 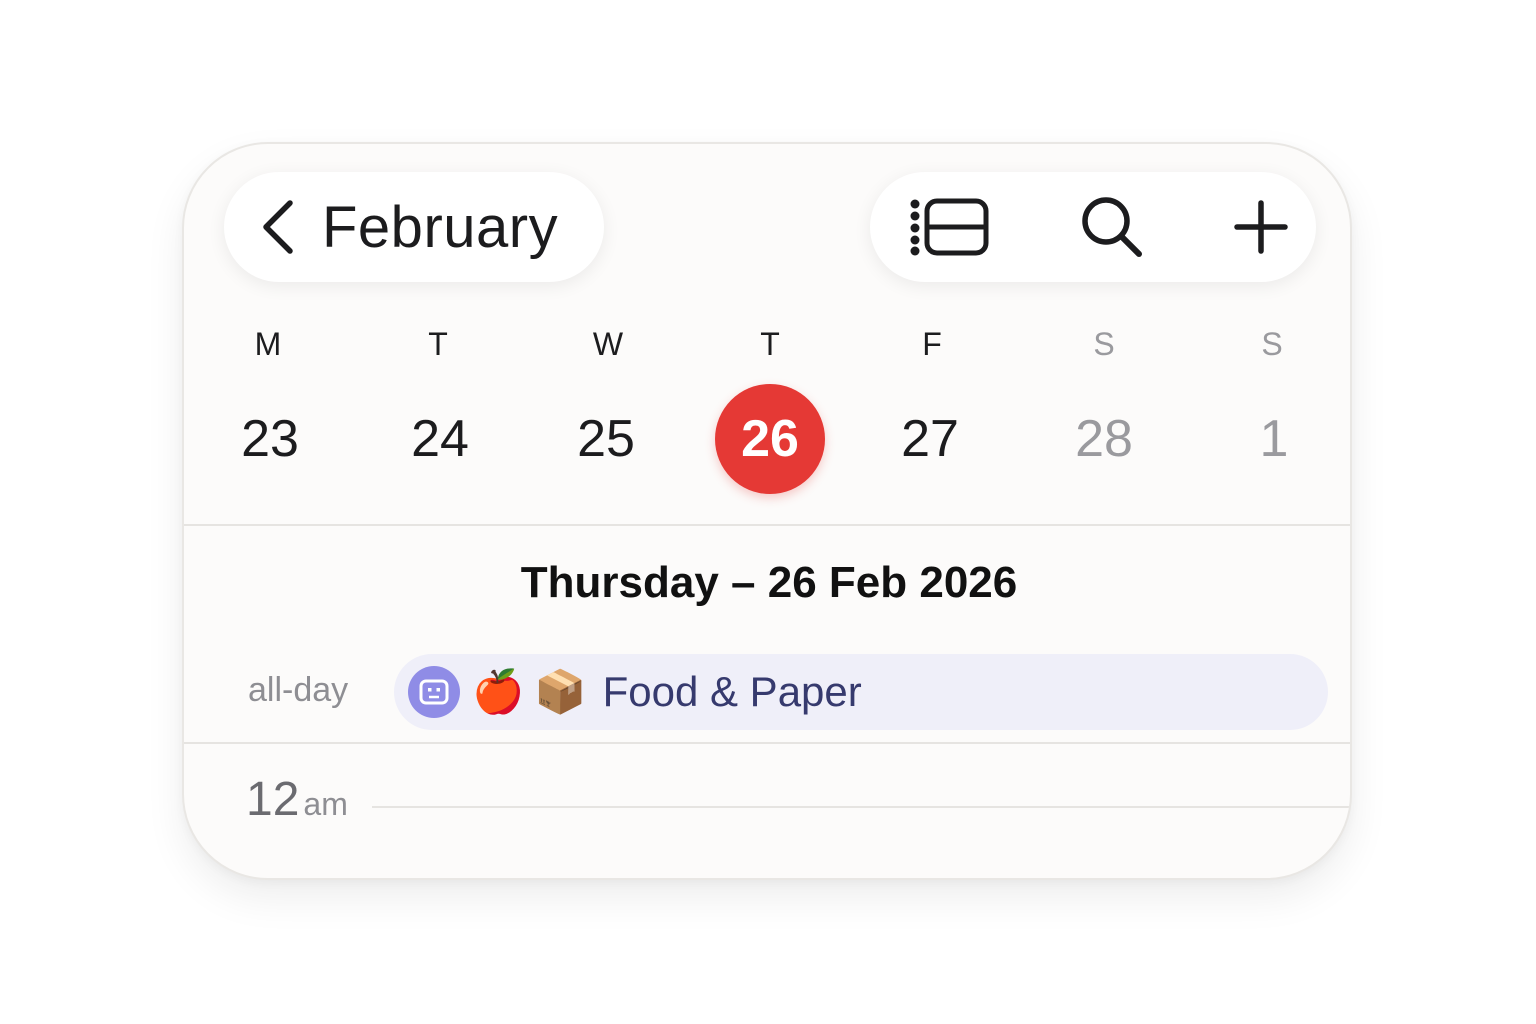 What do you see at coordinates (932, 344) in the screenshot?
I see `weekday-label: F` at bounding box center [932, 344].